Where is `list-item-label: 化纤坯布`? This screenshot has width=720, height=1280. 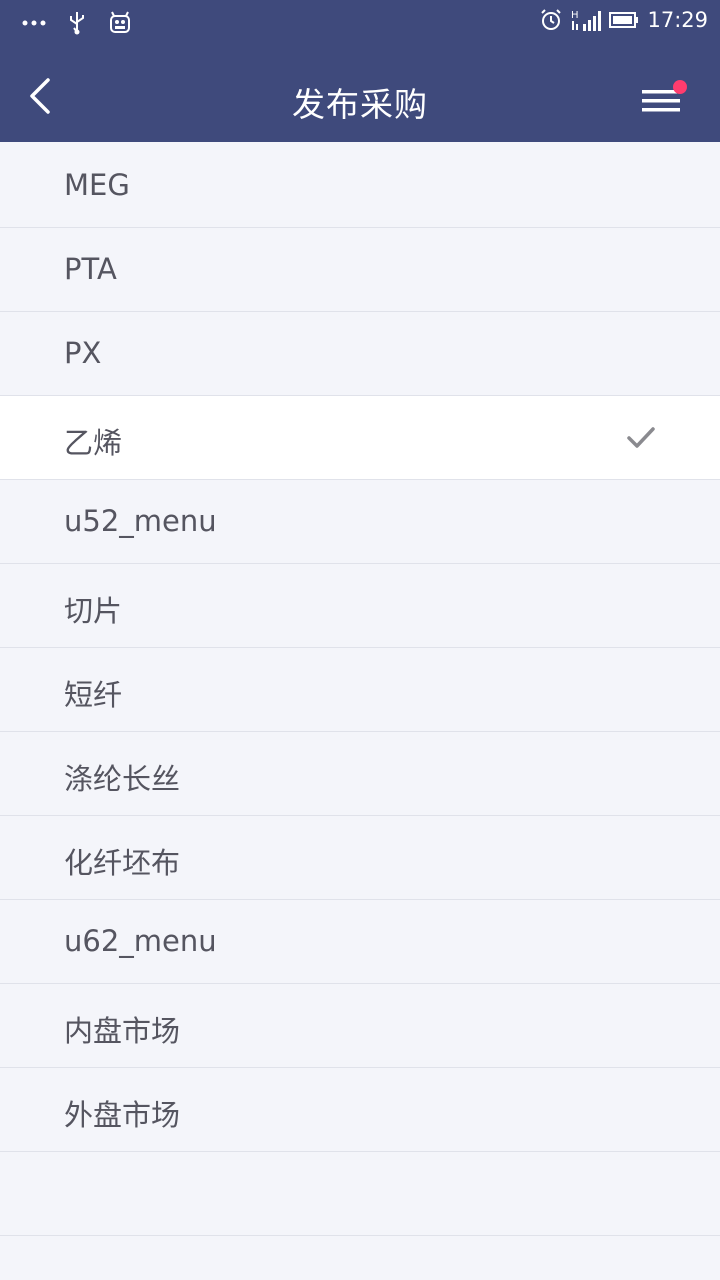 list-item-label: 化纤坯布 is located at coordinates (122, 863).